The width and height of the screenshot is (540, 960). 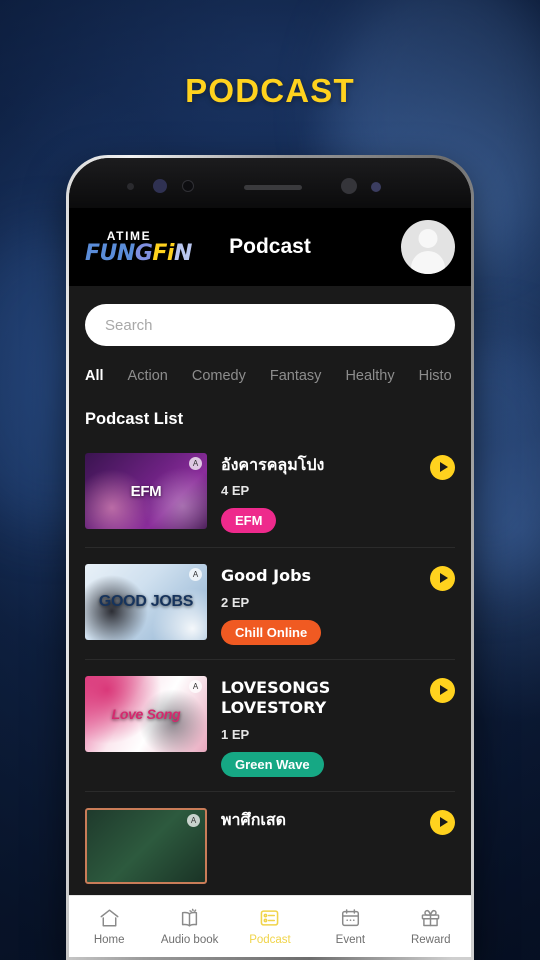 I want to click on search-box, so click(x=270, y=325).